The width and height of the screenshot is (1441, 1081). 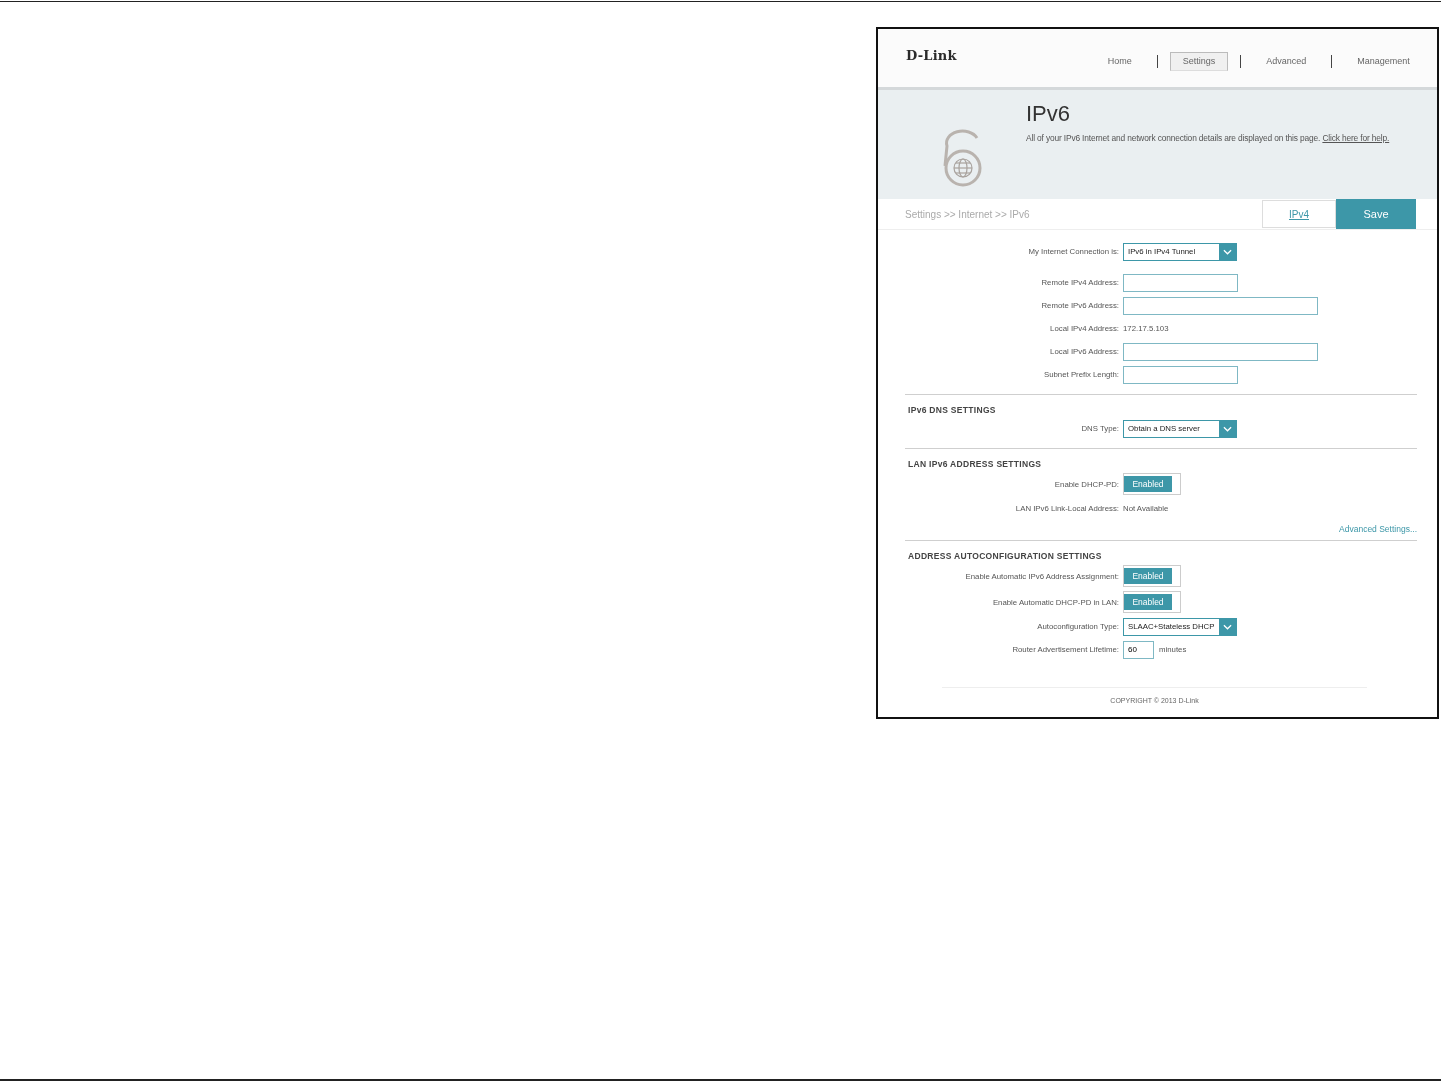 What do you see at coordinates (1119, 61) in the screenshot?
I see `nav-tab: Home` at bounding box center [1119, 61].